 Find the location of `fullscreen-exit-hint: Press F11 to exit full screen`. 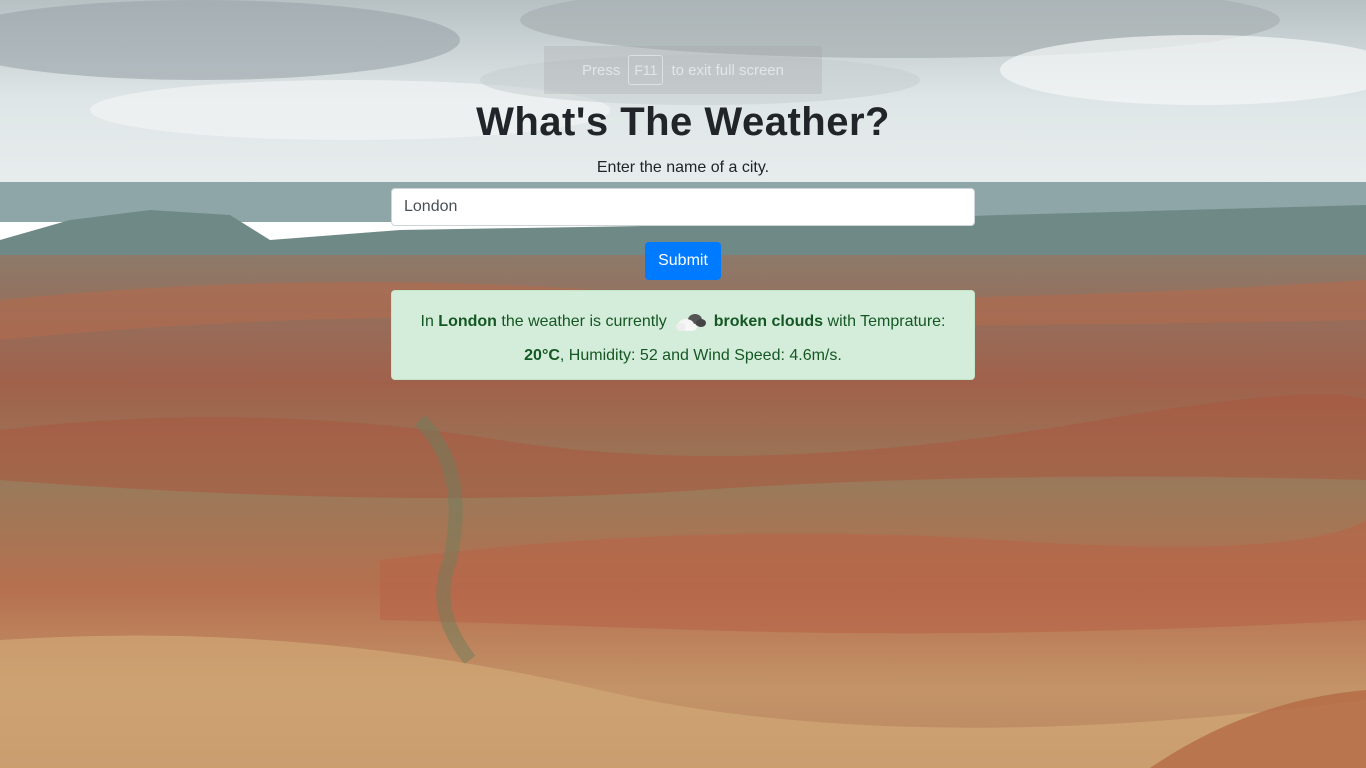

fullscreen-exit-hint: Press F11 to exit full screen is located at coordinates (683, 70).